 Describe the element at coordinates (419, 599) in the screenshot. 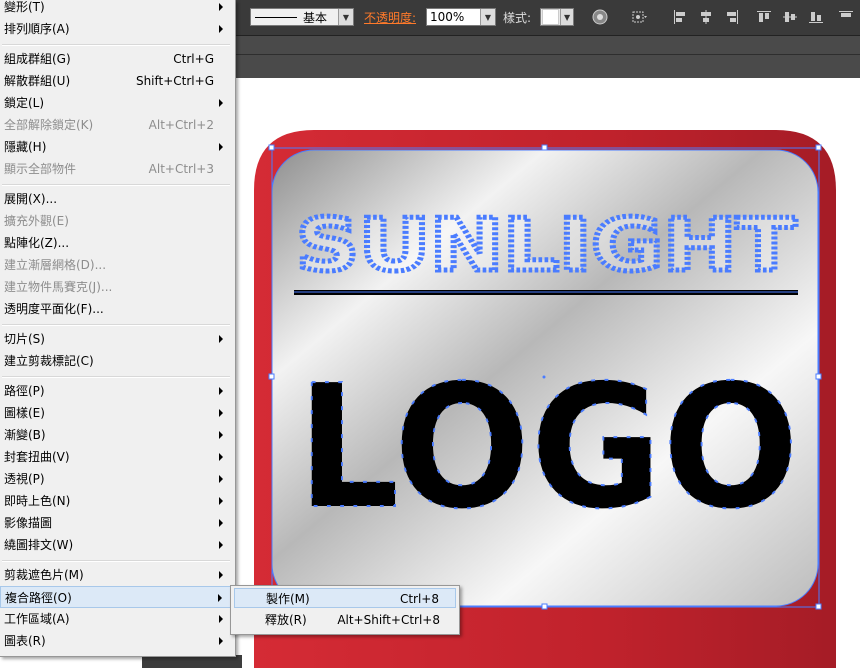

I see `submenu-item-shortcut: Ctrl+8` at that location.